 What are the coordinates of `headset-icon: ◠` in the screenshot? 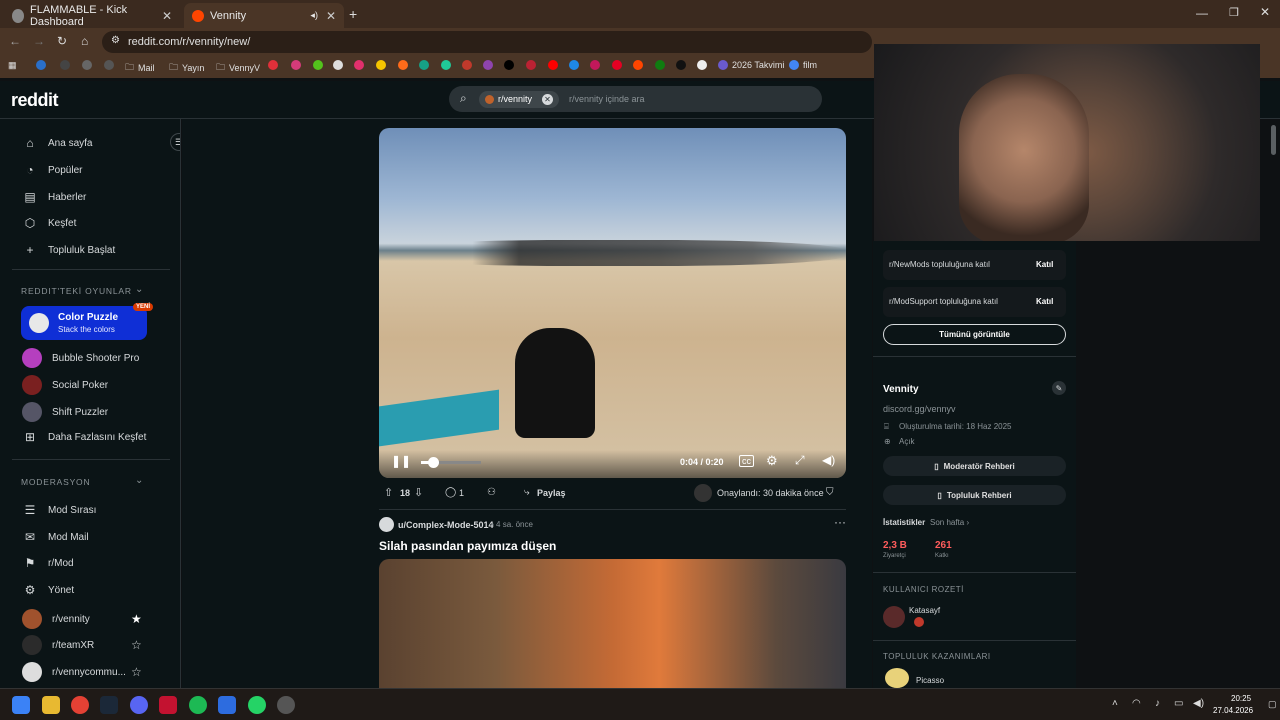 It's located at (1136, 703).